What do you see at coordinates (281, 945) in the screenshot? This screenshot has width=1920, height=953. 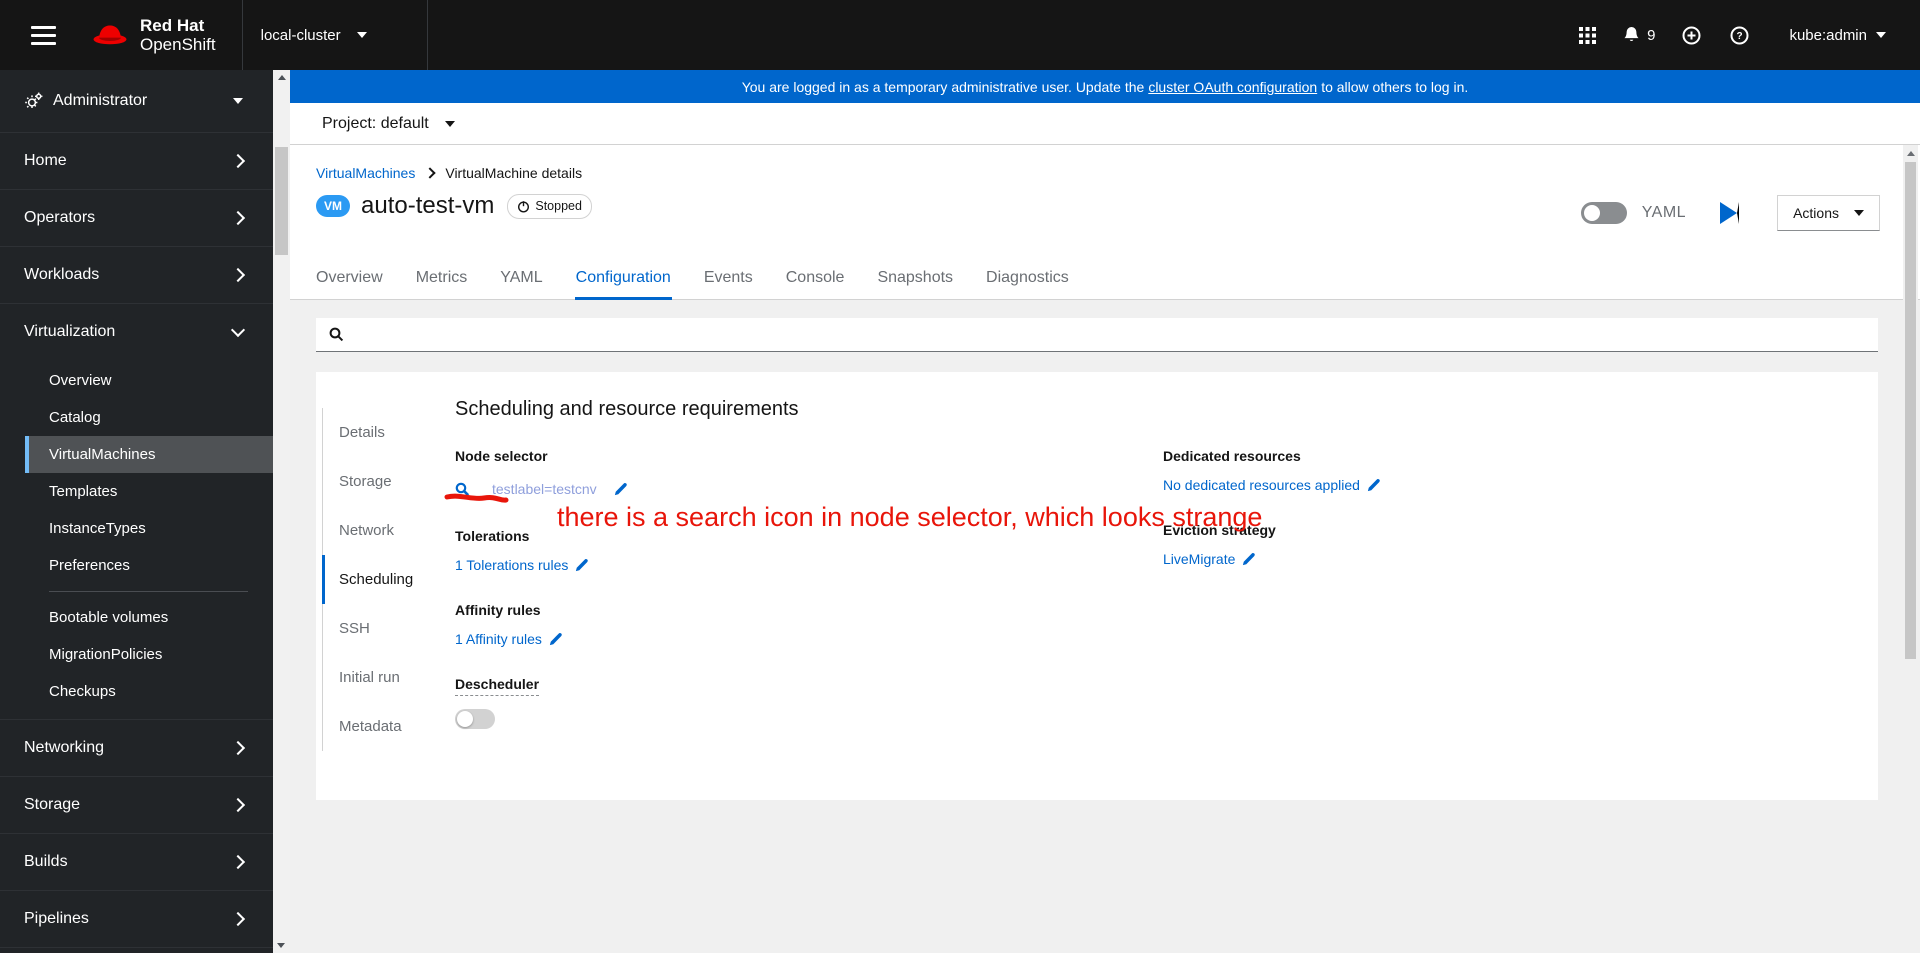 I see `scroll-down-arrow-icon` at bounding box center [281, 945].